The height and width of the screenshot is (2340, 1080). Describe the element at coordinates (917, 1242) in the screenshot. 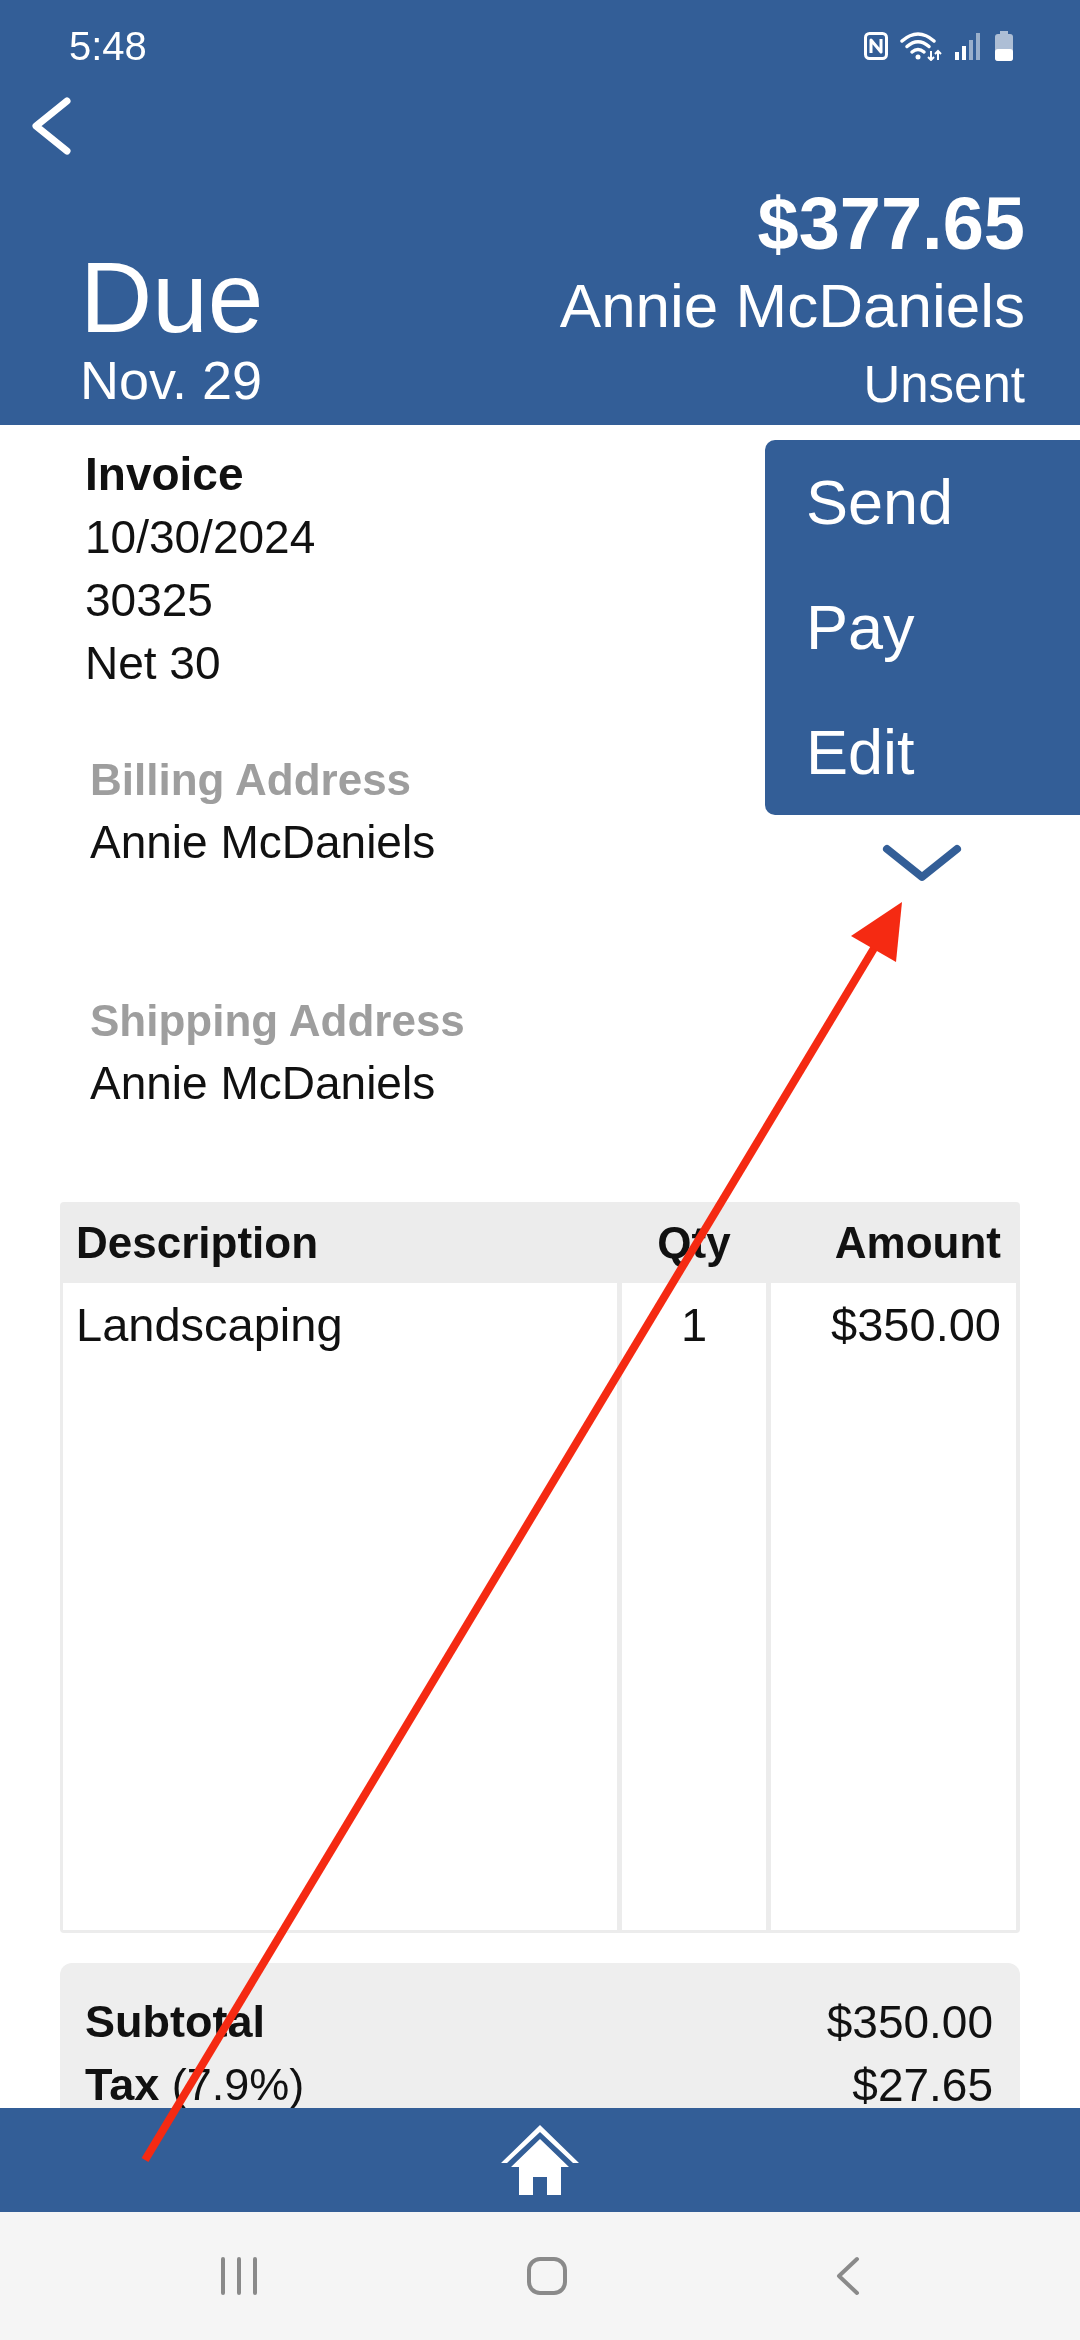

I see `column-header: Amount` at that location.